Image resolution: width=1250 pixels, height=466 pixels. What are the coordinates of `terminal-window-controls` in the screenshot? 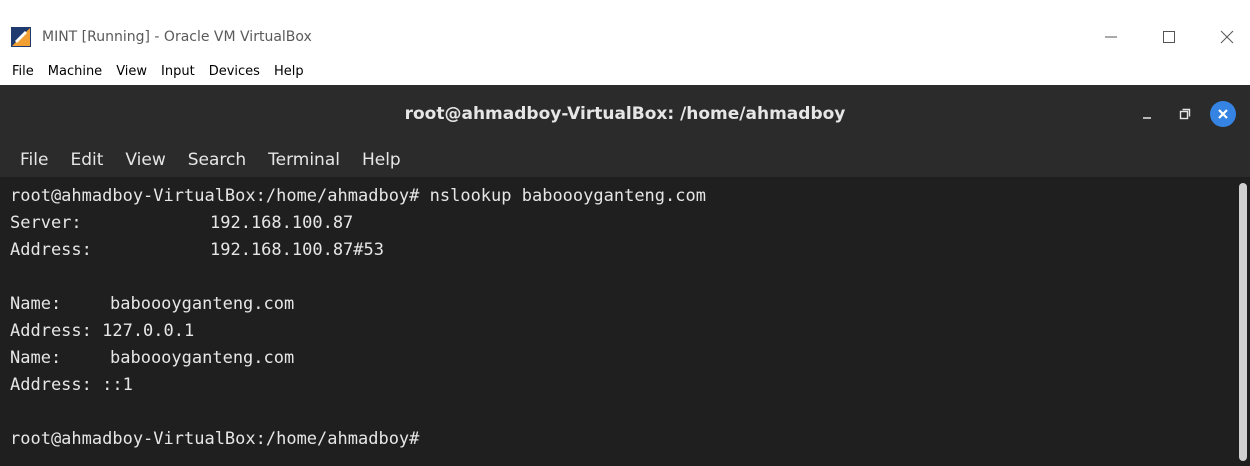 It's located at (1185, 114).